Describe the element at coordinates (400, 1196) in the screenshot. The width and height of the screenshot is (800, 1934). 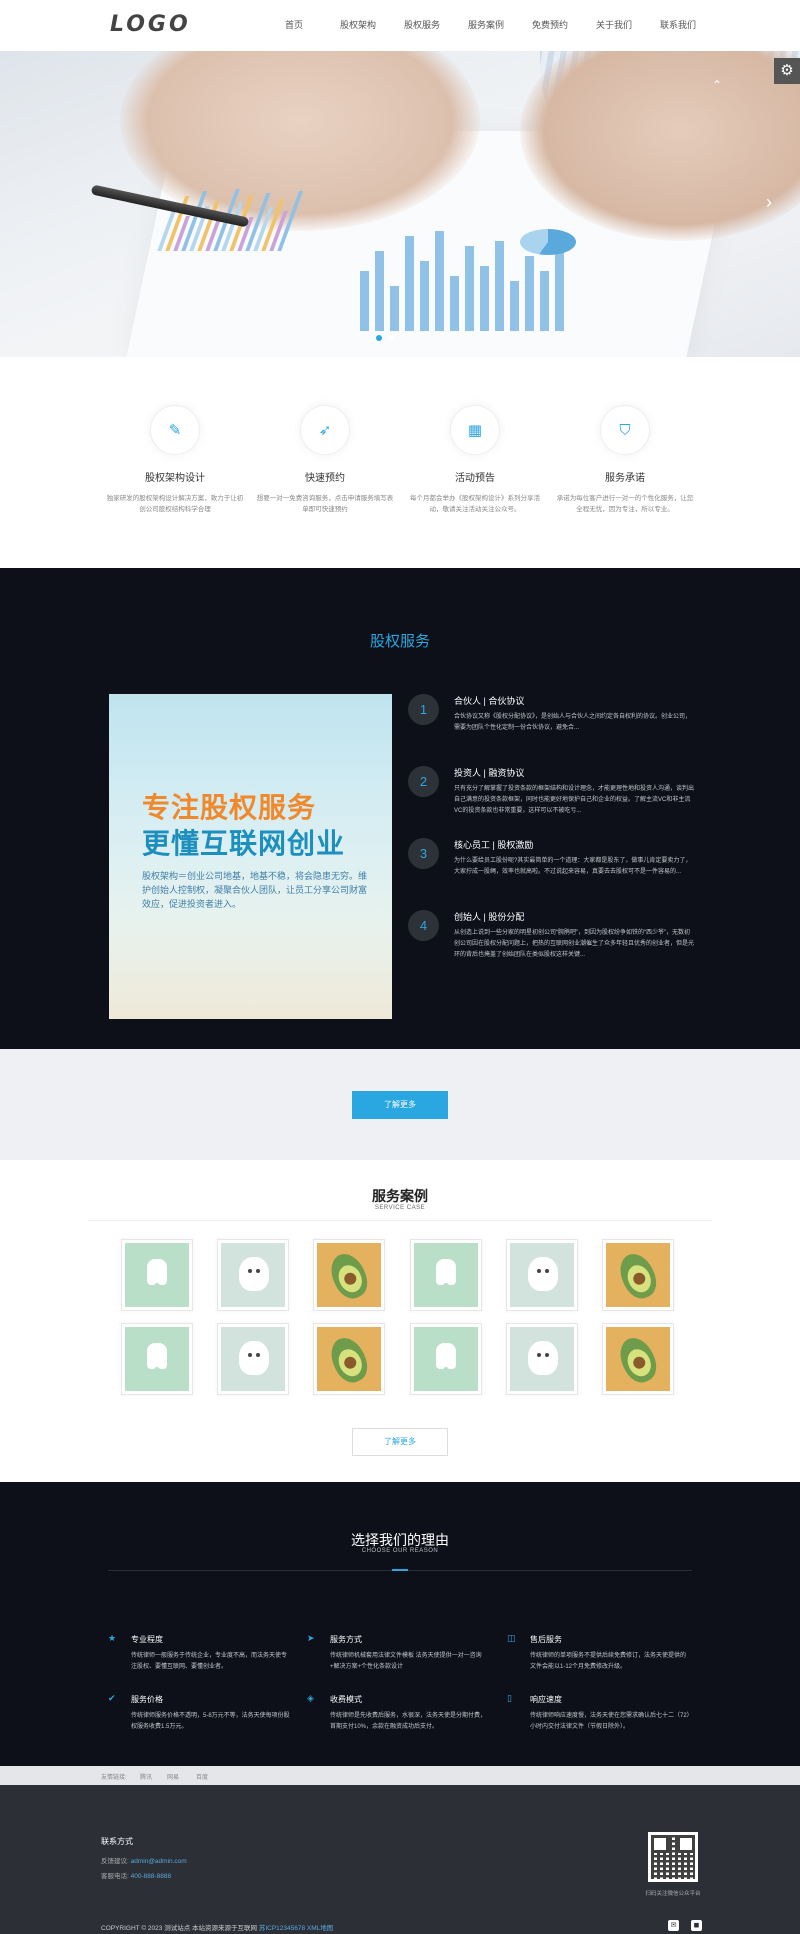
I see `section-title: 服务案例` at that location.